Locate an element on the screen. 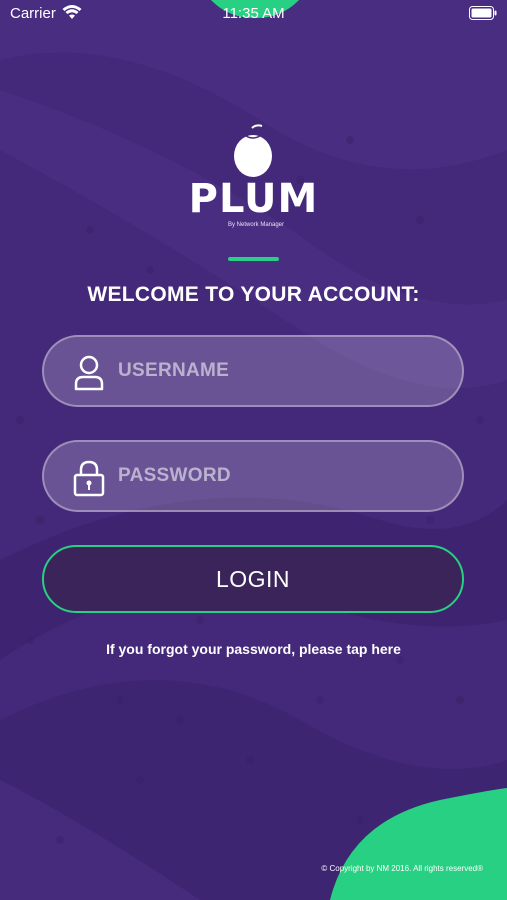  plum-icon is located at coordinates (254, 153).